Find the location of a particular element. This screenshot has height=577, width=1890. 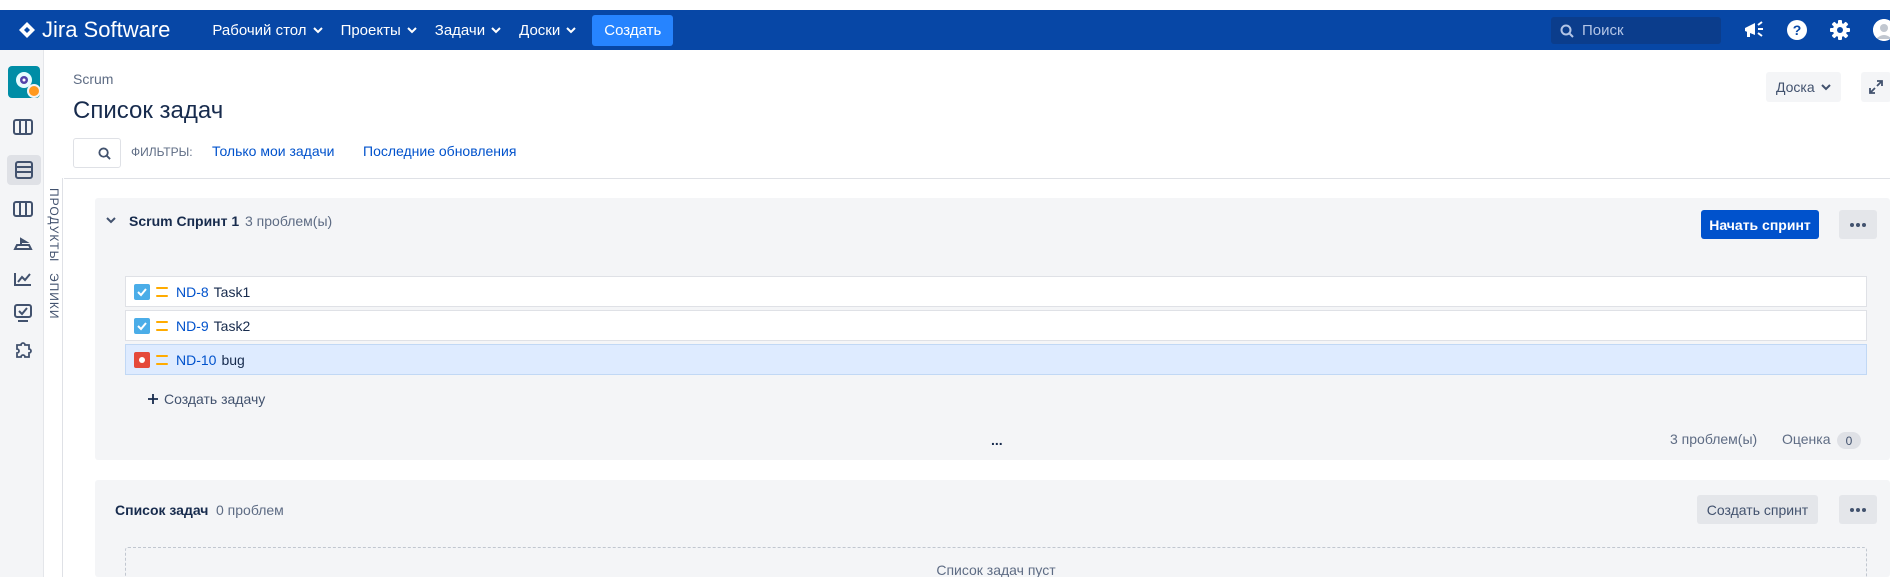

project-sidebar is located at coordinates (22, 313).